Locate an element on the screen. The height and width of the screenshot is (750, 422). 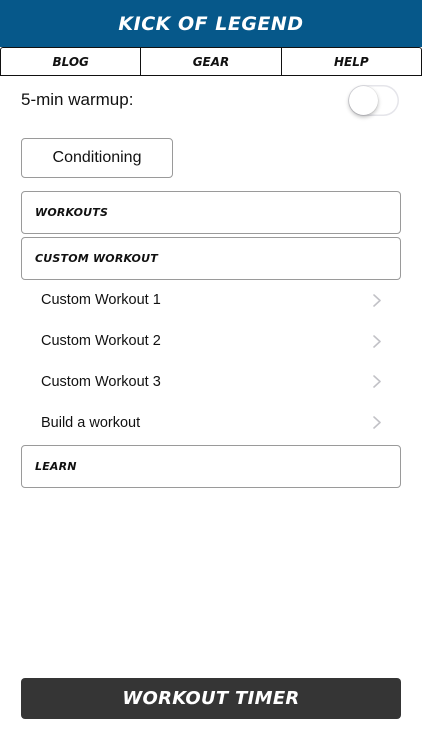
list-item-label: Build a workout is located at coordinates (91, 422).